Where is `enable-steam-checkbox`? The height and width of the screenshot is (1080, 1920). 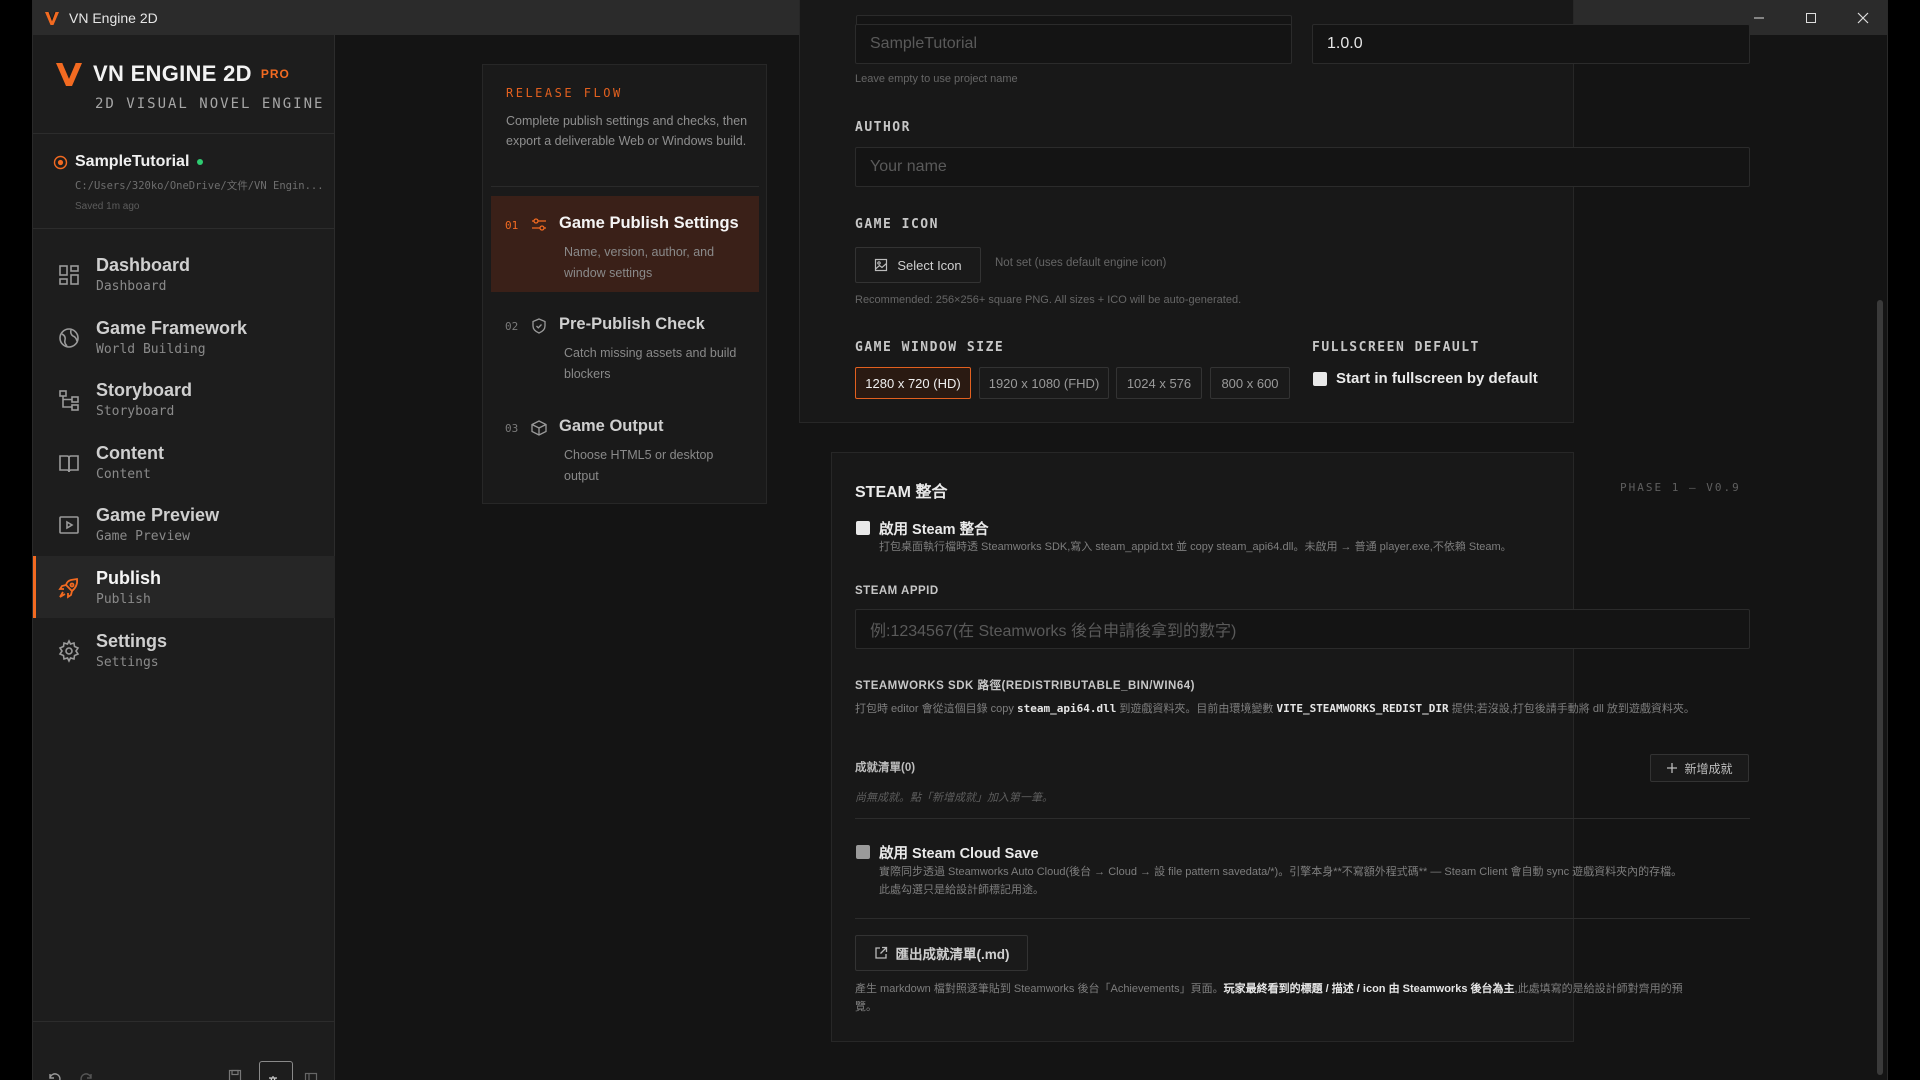 enable-steam-checkbox is located at coordinates (863, 528).